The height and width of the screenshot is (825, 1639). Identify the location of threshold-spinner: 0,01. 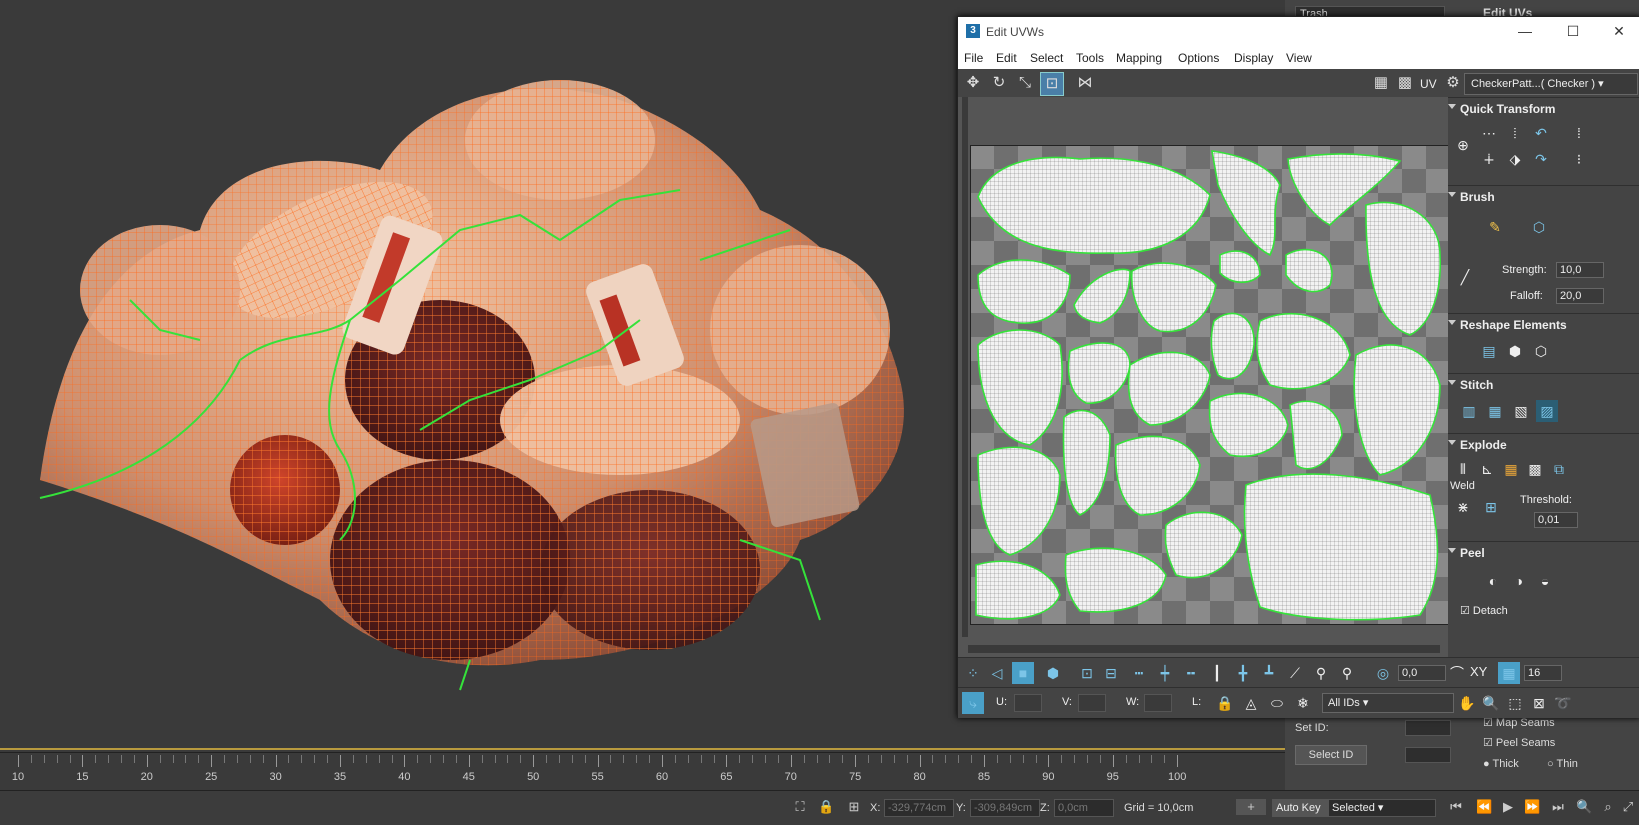
(1556, 520).